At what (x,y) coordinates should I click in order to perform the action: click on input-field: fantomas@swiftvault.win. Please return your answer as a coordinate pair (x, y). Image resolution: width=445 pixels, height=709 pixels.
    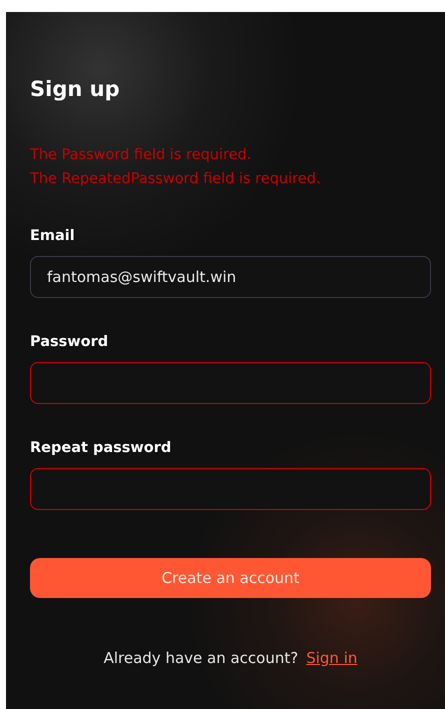
    Looking at the image, I should click on (230, 277).